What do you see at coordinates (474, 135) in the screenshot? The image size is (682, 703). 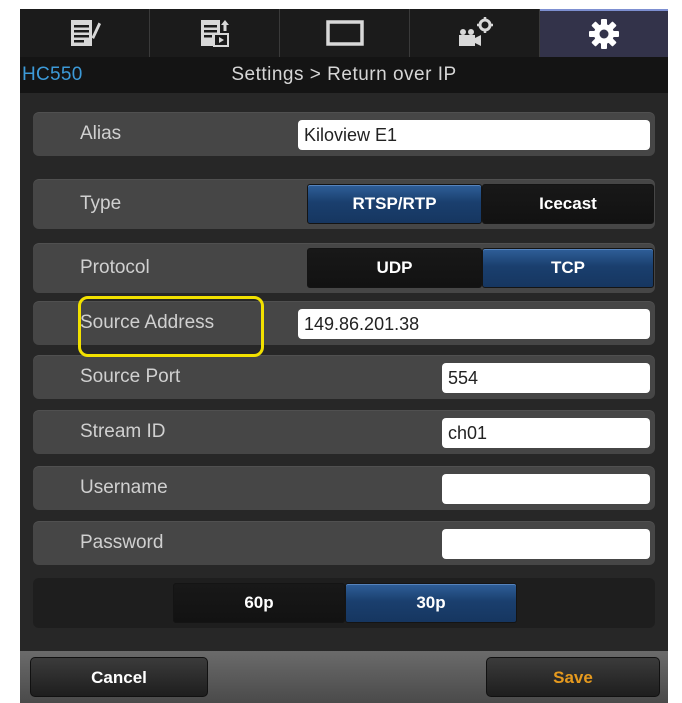 I see `alias-input` at bounding box center [474, 135].